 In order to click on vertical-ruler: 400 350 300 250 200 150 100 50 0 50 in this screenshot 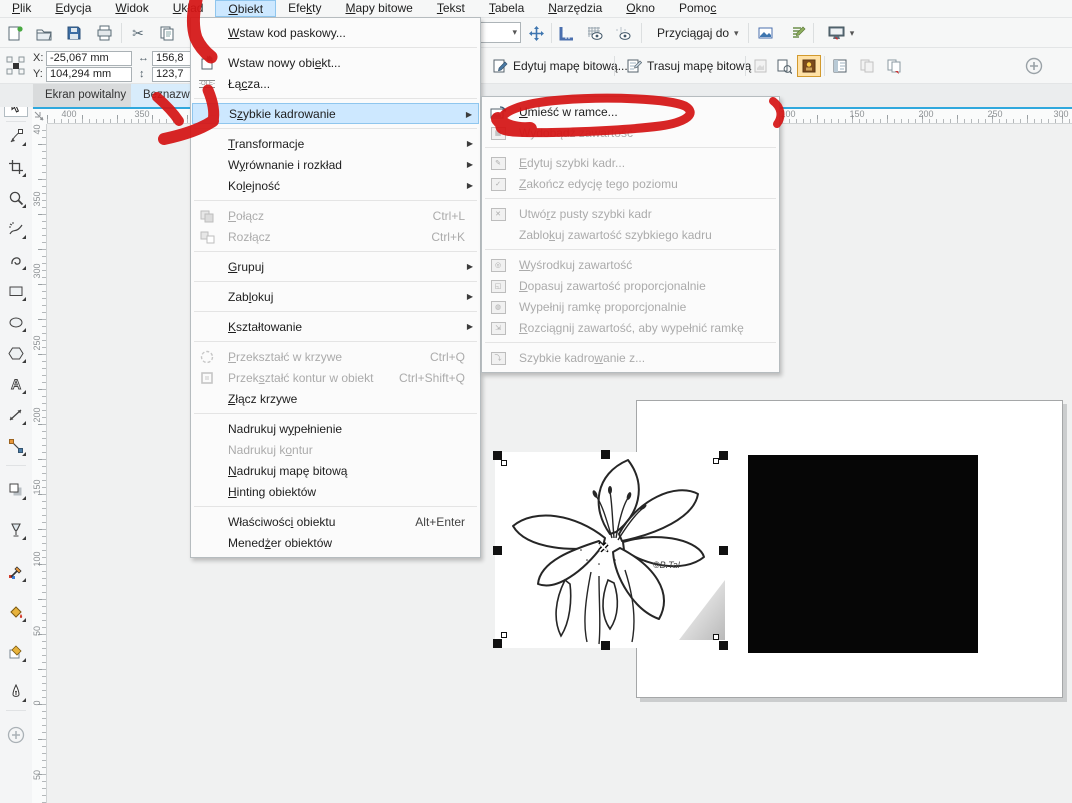, I will do `click(39, 456)`.